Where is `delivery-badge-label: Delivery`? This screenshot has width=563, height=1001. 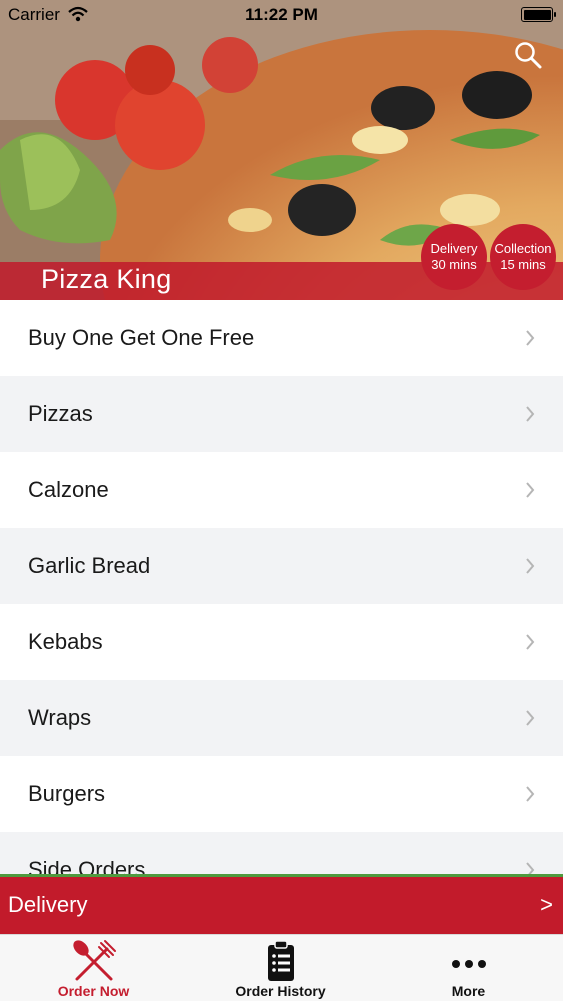 delivery-badge-label: Delivery is located at coordinates (454, 248).